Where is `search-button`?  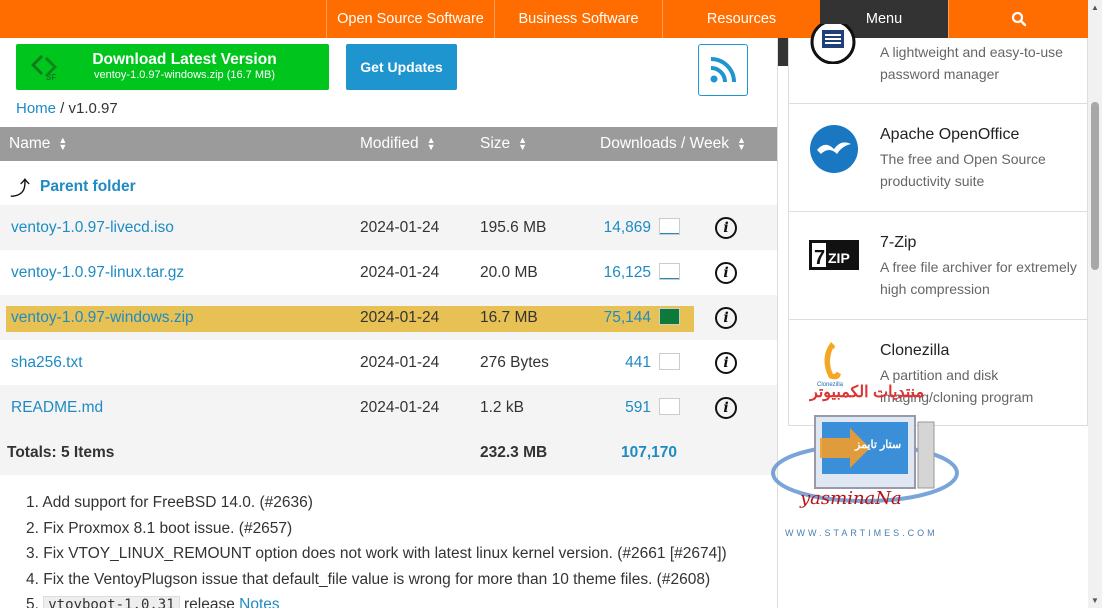
search-button is located at coordinates (1018, 19).